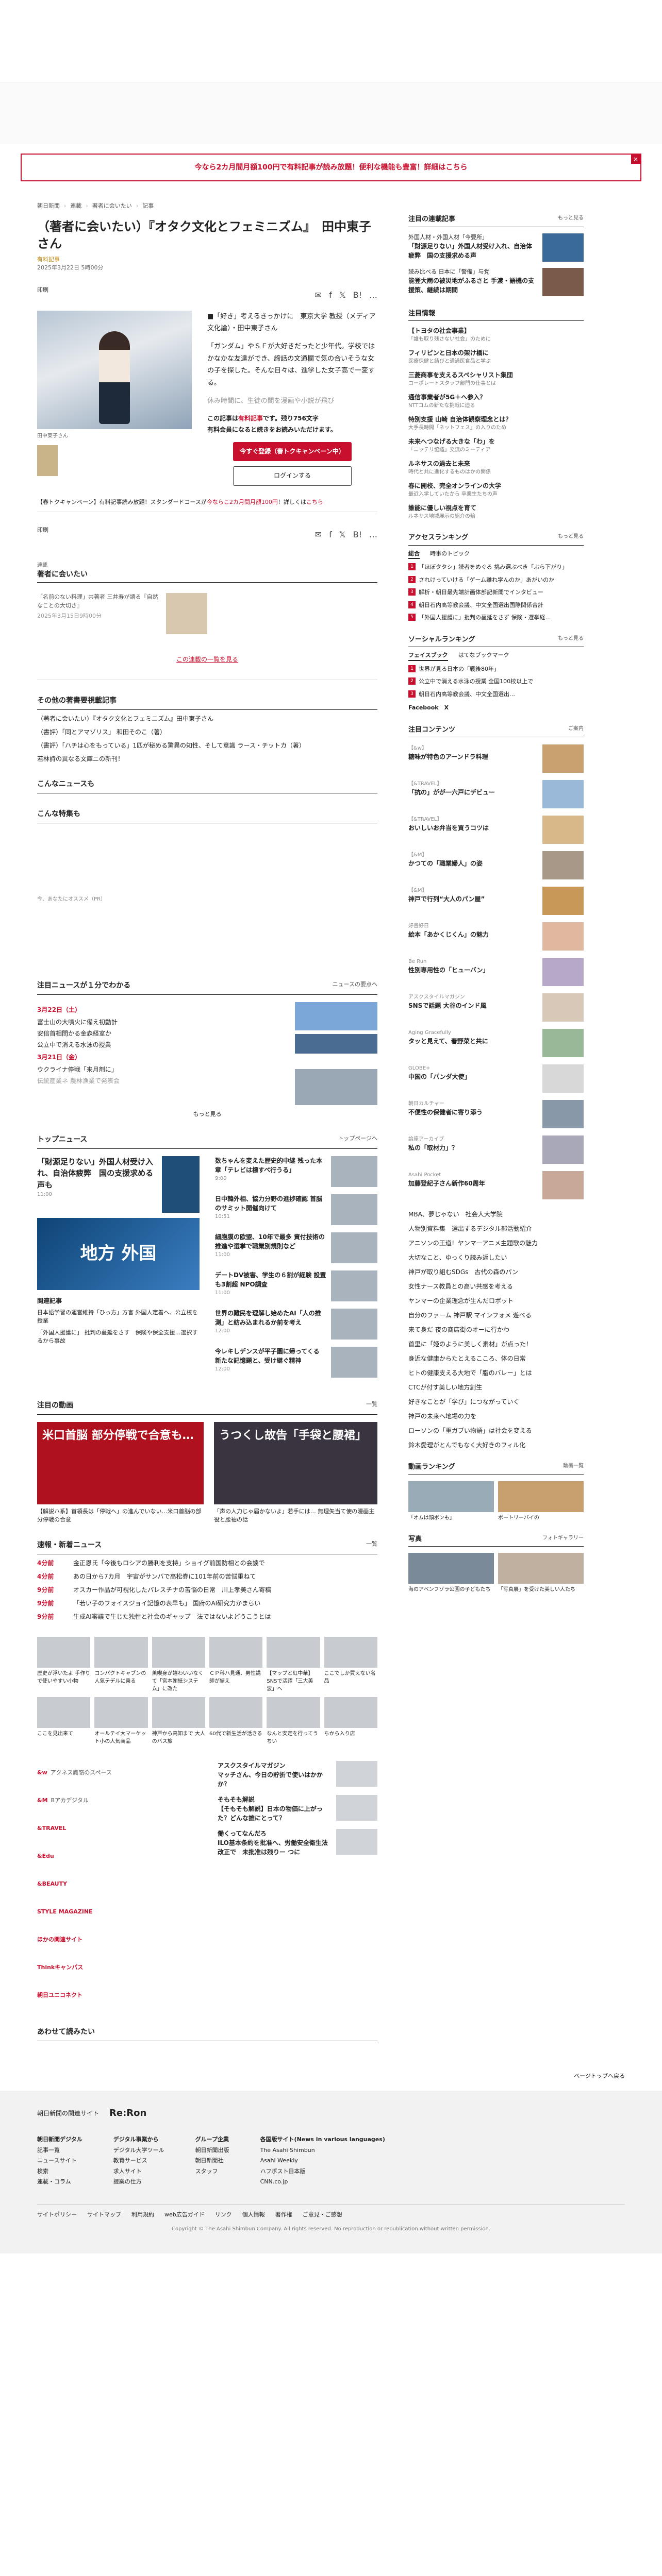 This screenshot has height=2576, width=662. What do you see at coordinates (496, 378) in the screenshot?
I see `info-item: 三菱商事を支えるスペシャリスト集団 コーポレートスタッフ部門の仕事とは` at bounding box center [496, 378].